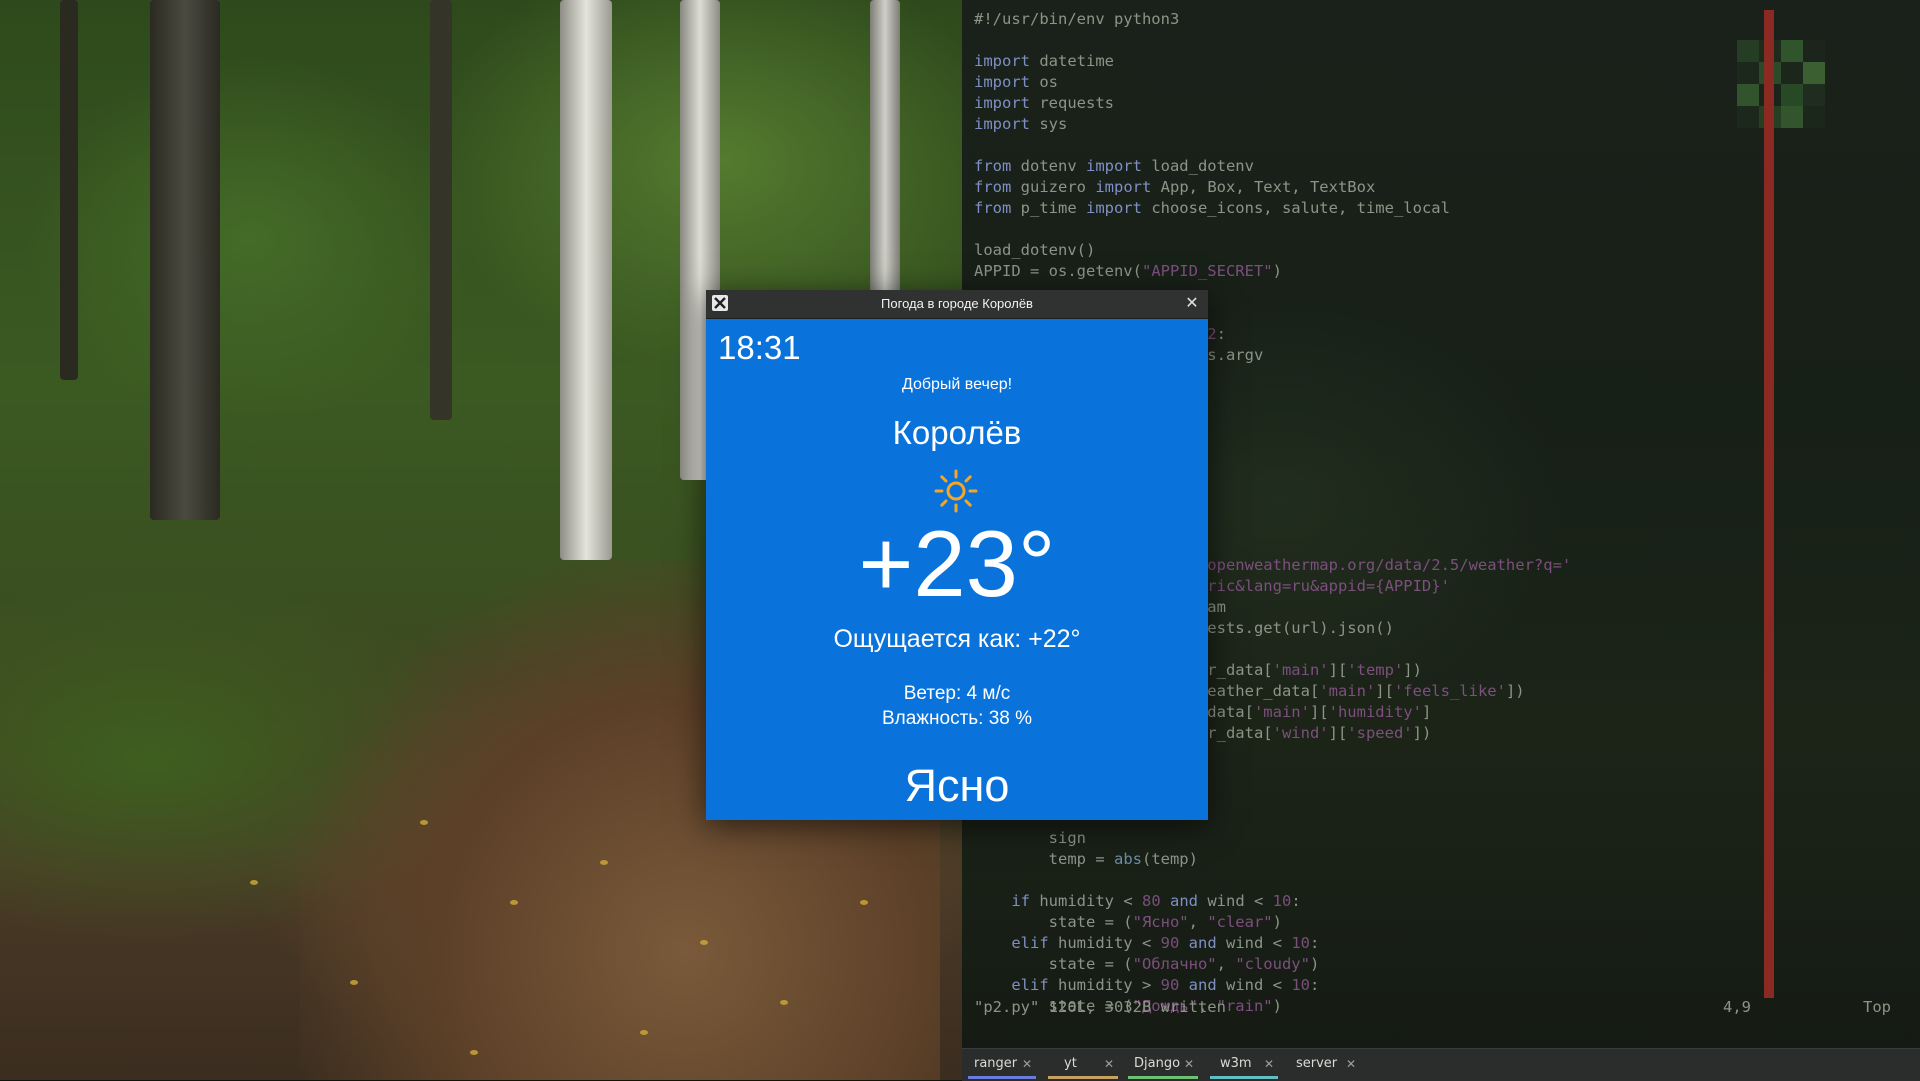 This screenshot has width=1920, height=1081. I want to click on tab-ranger: ranger ✕, so click(1002, 1067).